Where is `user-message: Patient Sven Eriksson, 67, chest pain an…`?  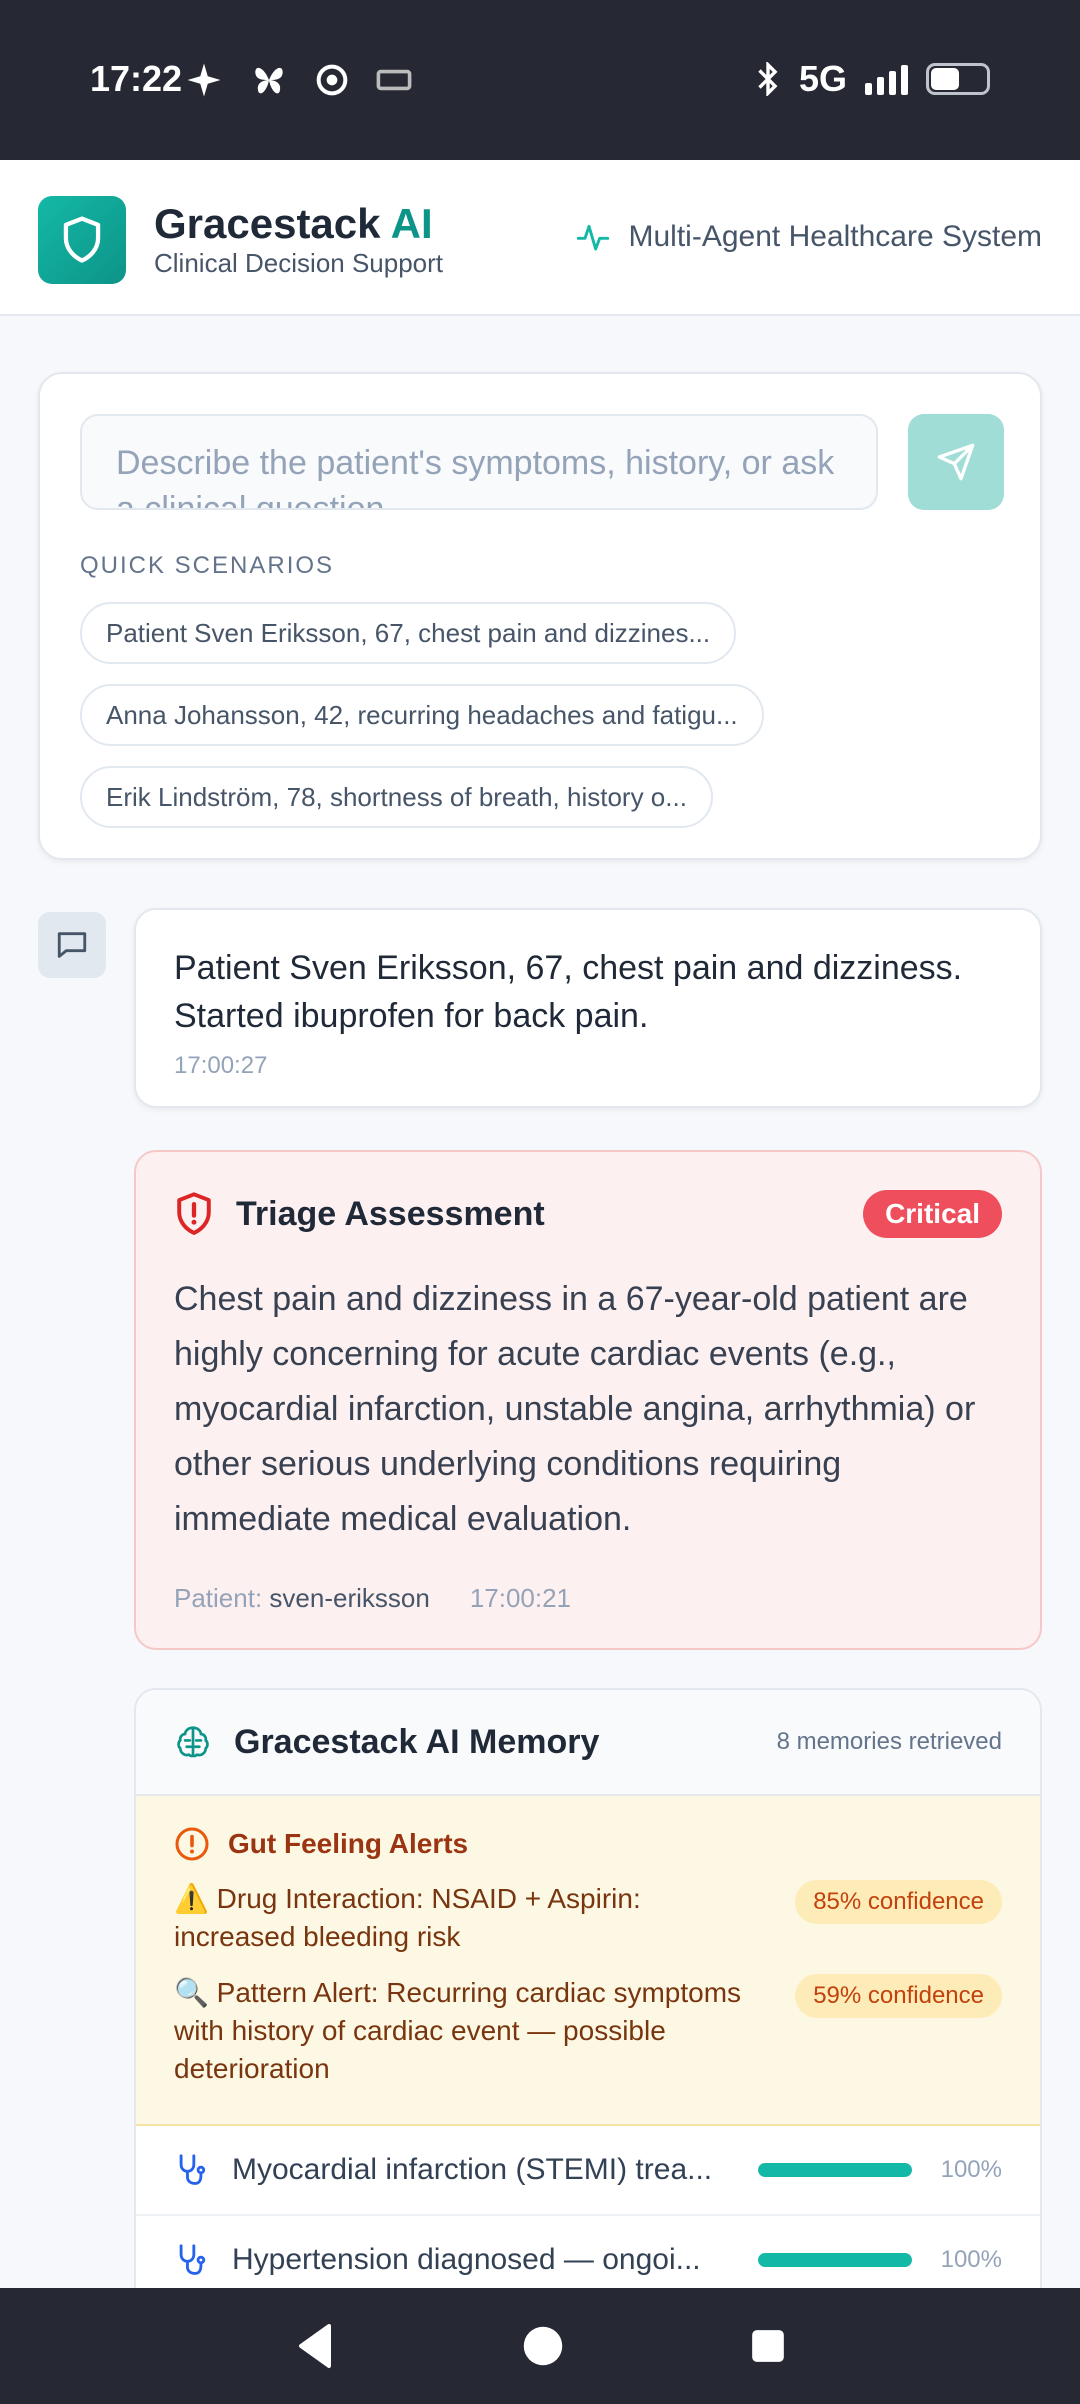
user-message: Patient Sven Eriksson, 67, chest pain an… is located at coordinates (588, 1008).